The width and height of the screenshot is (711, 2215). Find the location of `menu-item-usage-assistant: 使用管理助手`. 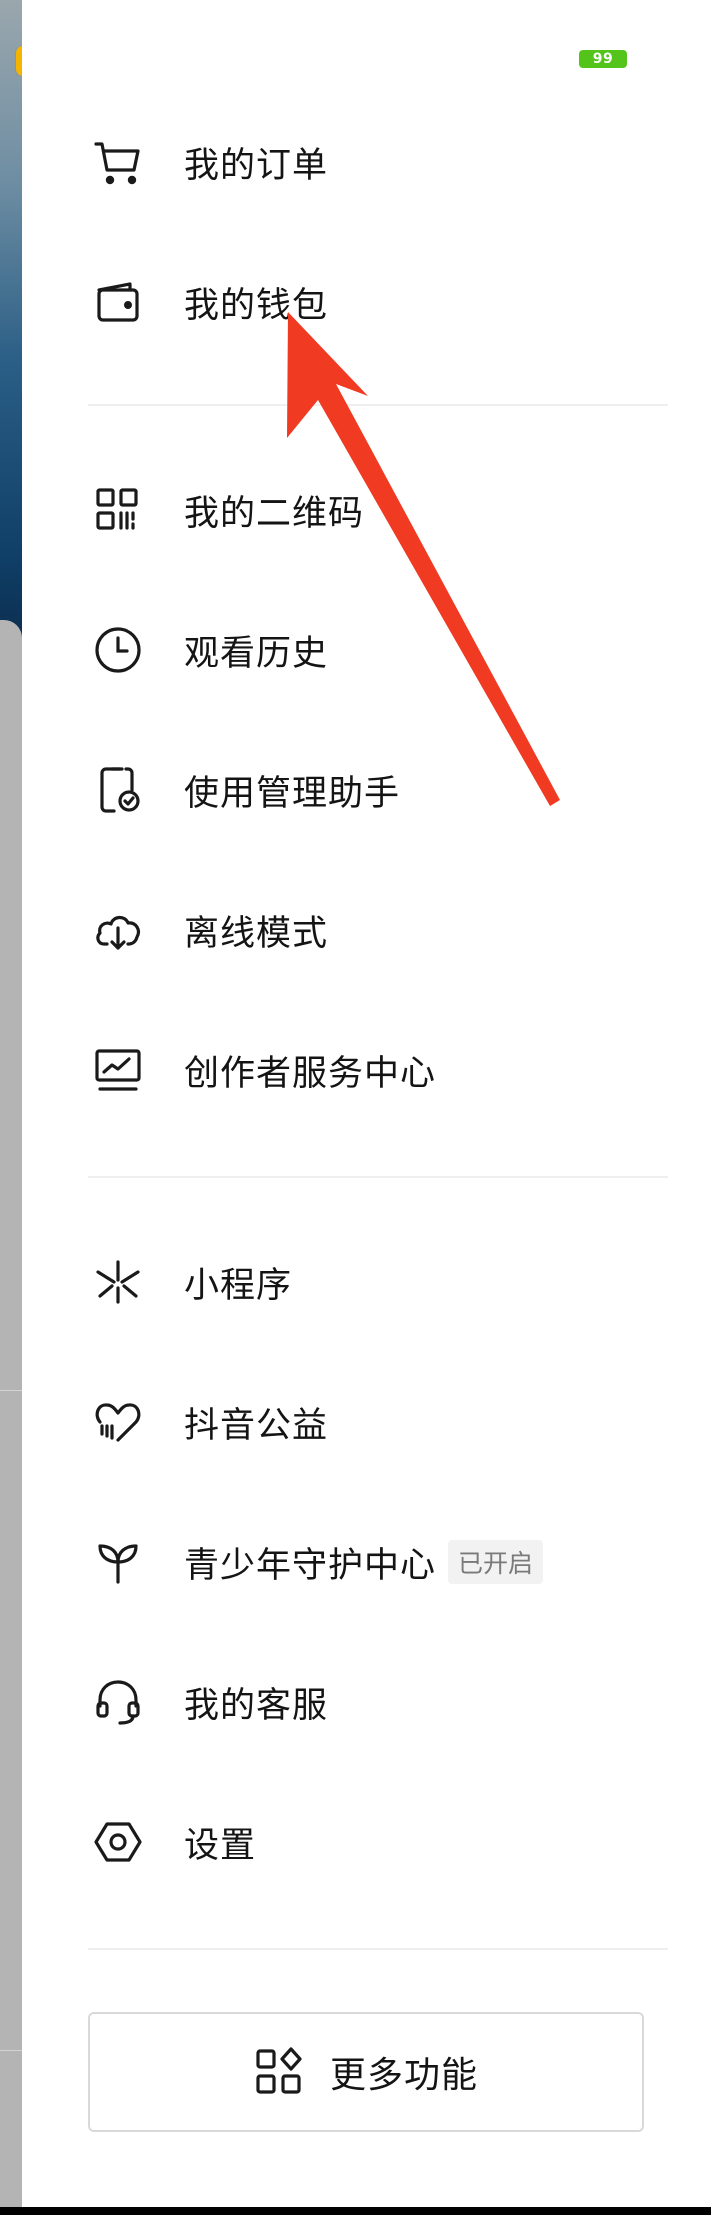

menu-item-usage-assistant: 使用管理助手 is located at coordinates (368, 790).